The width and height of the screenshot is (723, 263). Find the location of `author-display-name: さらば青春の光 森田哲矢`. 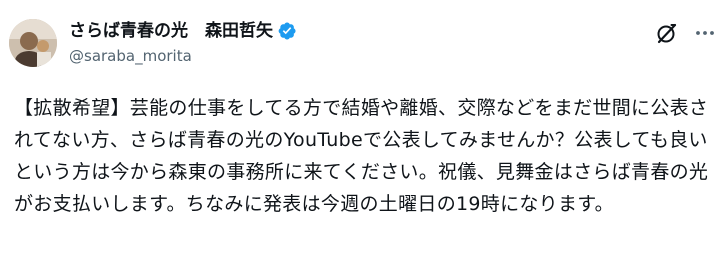

author-display-name: さらば青春の光 森田哲矢 is located at coordinates (171, 31).